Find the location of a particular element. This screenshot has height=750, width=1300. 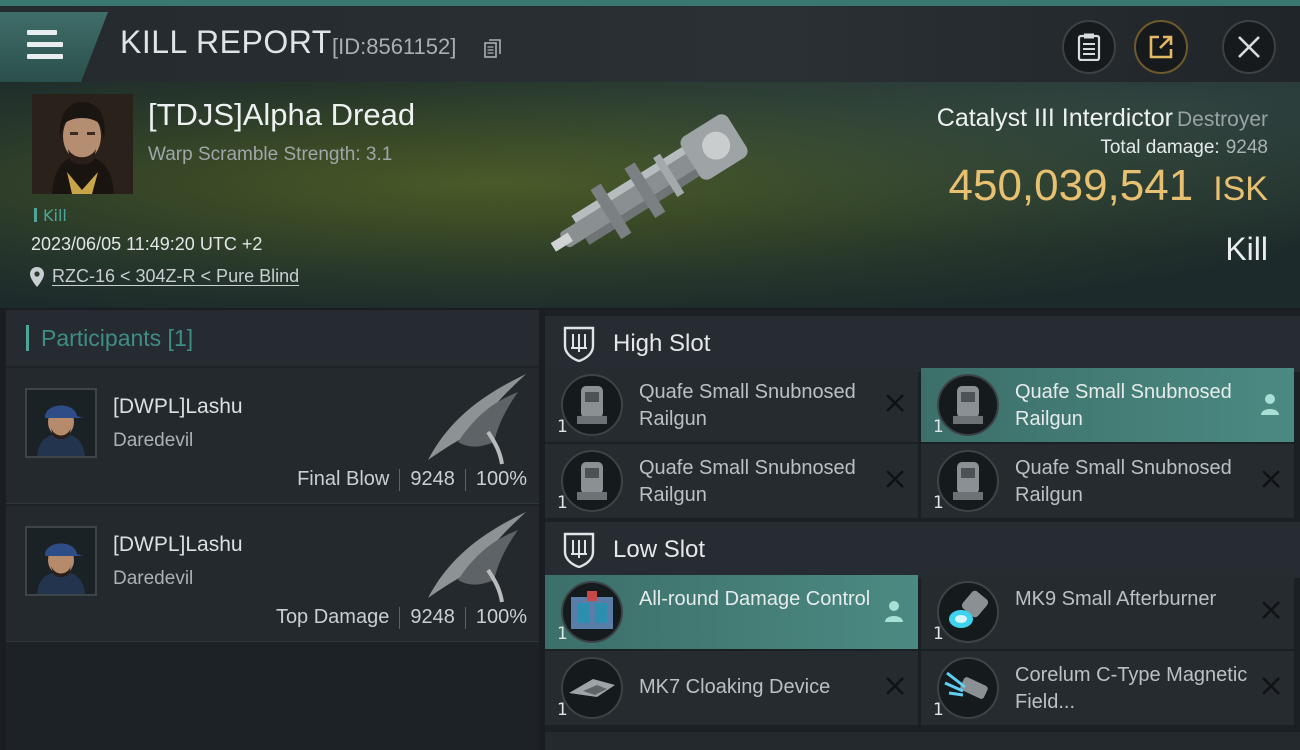

high-slot-header: High Slot is located at coordinates (922, 344).